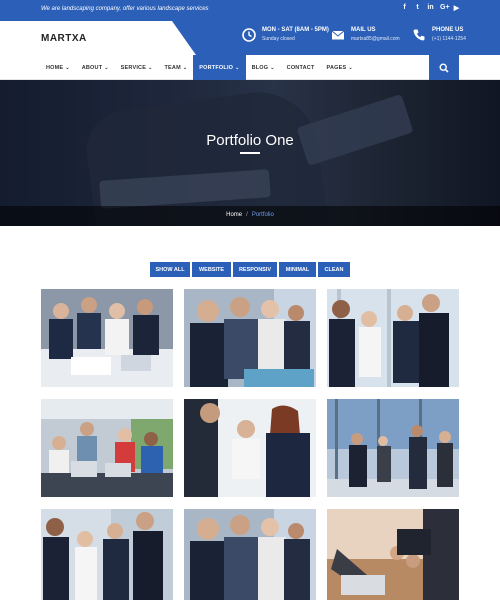  Describe the element at coordinates (176, 67) in the screenshot. I see `nav-item-team: TEAM ⌄` at that location.